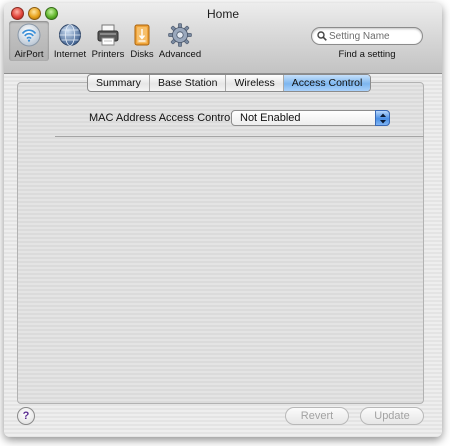 The image size is (450, 446). Describe the element at coordinates (180, 35) in the screenshot. I see `gear-icon` at that location.